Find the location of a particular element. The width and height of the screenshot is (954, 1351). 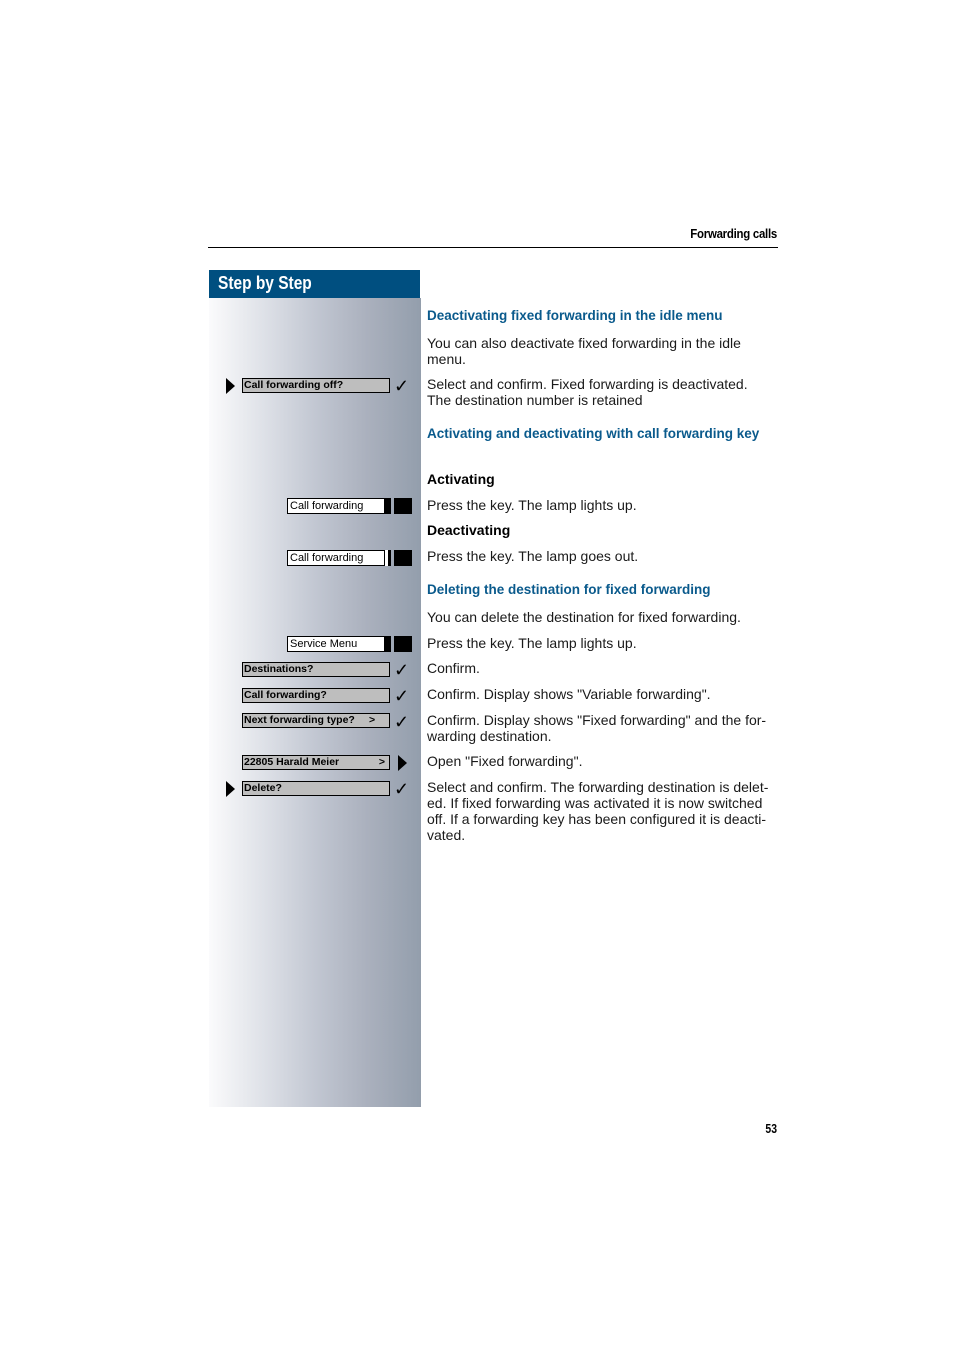

section3-step-5: Open "Fixed forwarding". is located at coordinates (505, 761).